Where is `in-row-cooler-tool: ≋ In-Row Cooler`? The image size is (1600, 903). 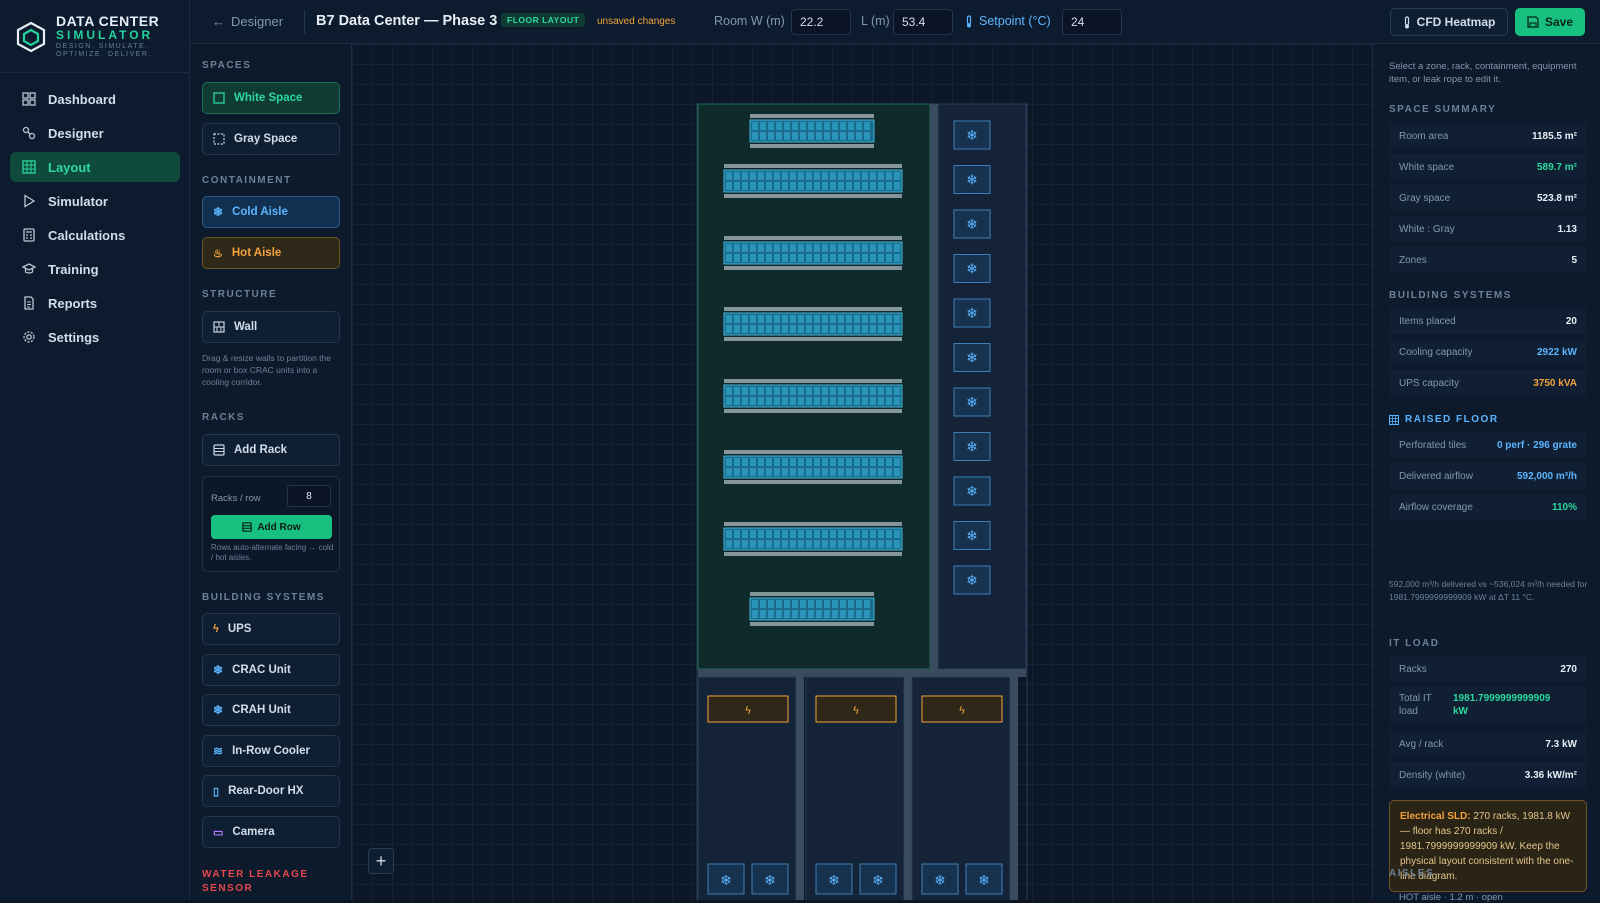 in-row-cooler-tool: ≋ In-Row Cooler is located at coordinates (271, 751).